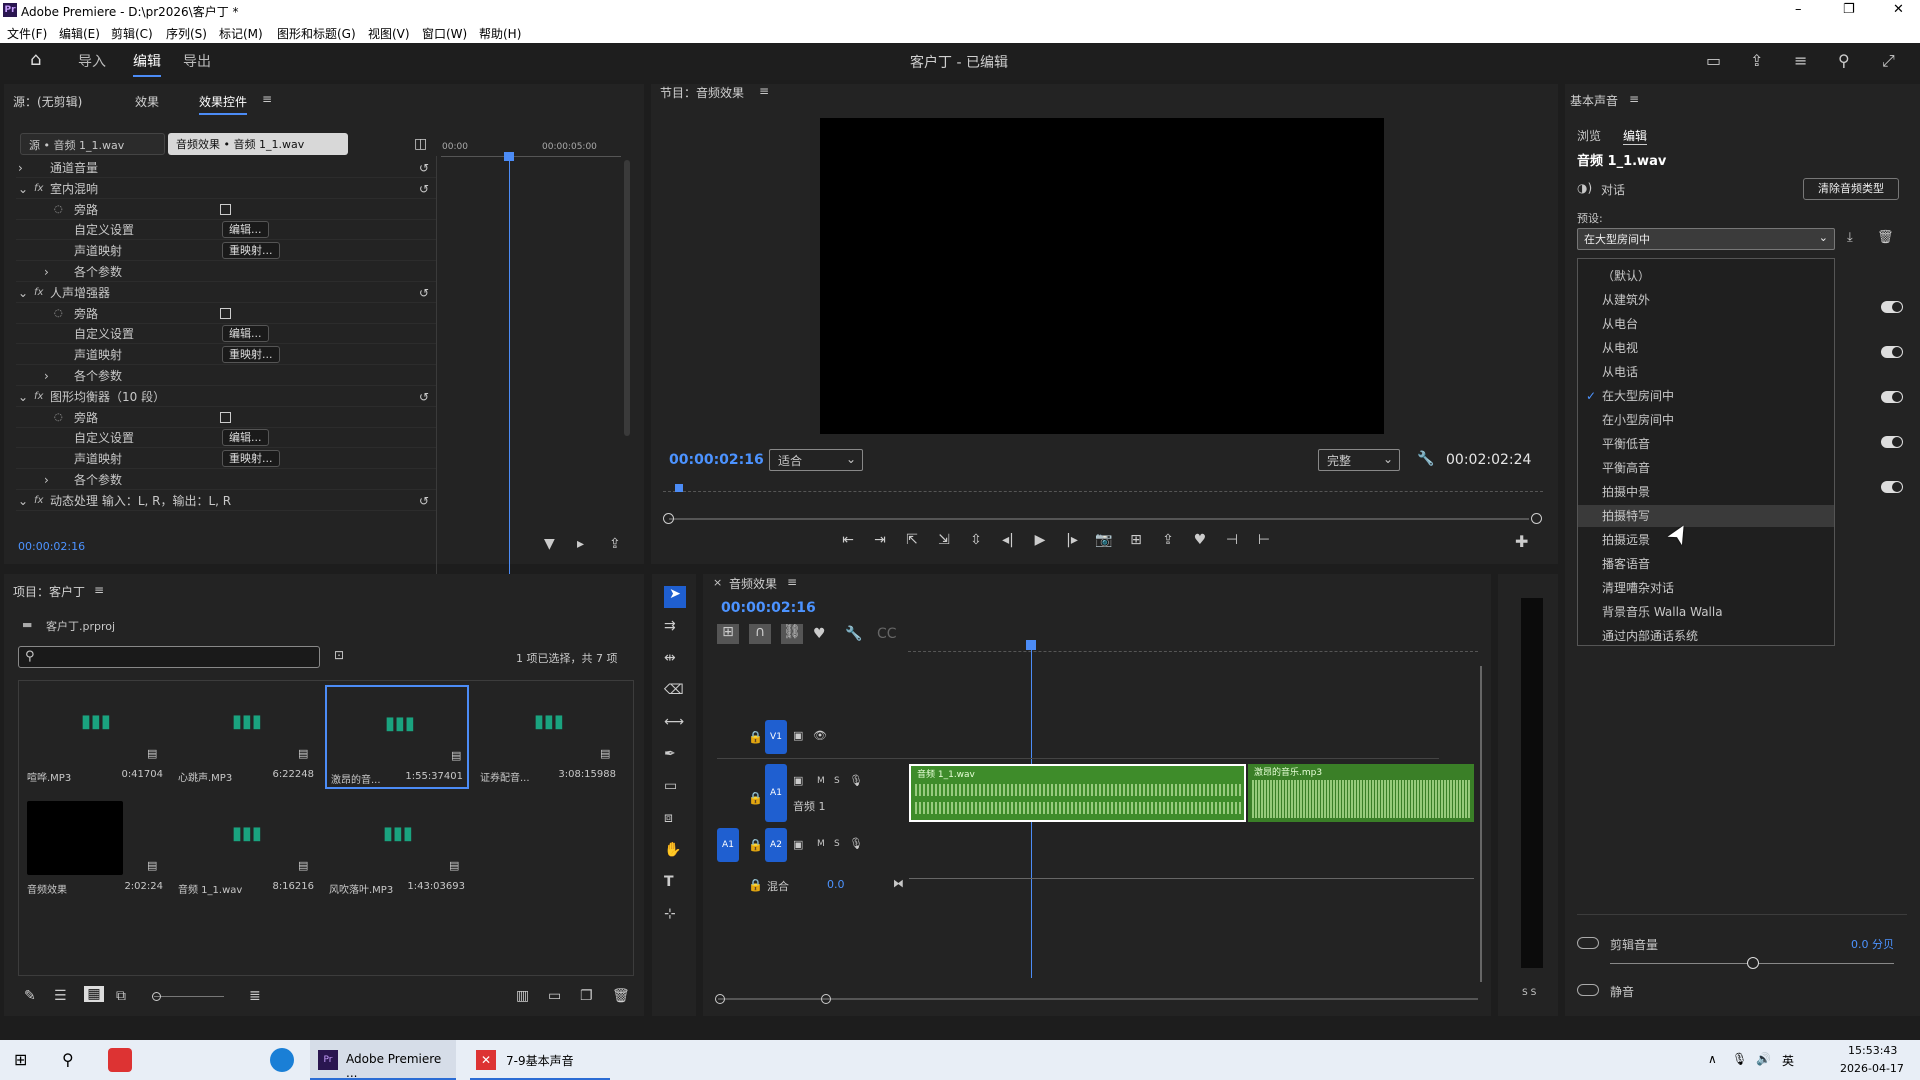  I want to click on bypass-checkbox, so click(225, 417).